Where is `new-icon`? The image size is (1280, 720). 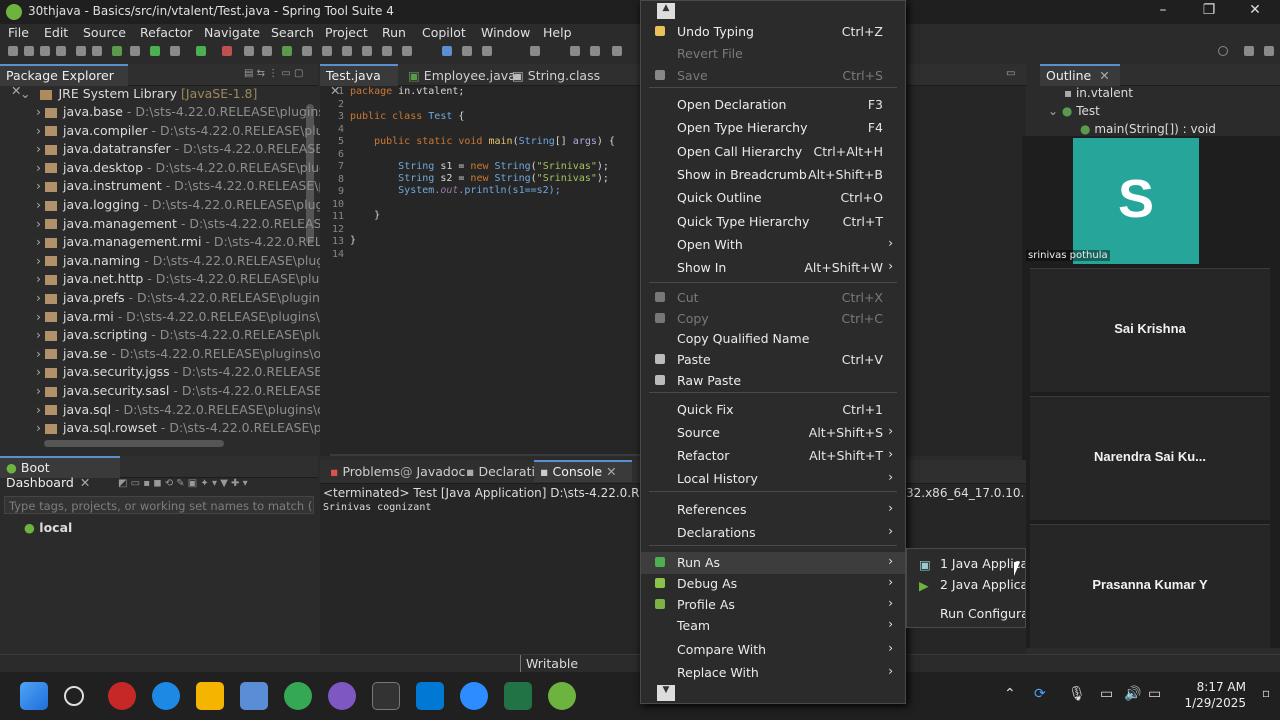 new-icon is located at coordinates (13, 51).